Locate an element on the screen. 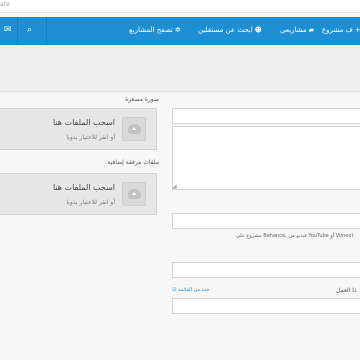 Image resolution: width=360 pixels, height=360 pixels. attachments-dropzone: اسحب الملفات هنا أو انقر للاختيار يدويا is located at coordinates (78, 194).